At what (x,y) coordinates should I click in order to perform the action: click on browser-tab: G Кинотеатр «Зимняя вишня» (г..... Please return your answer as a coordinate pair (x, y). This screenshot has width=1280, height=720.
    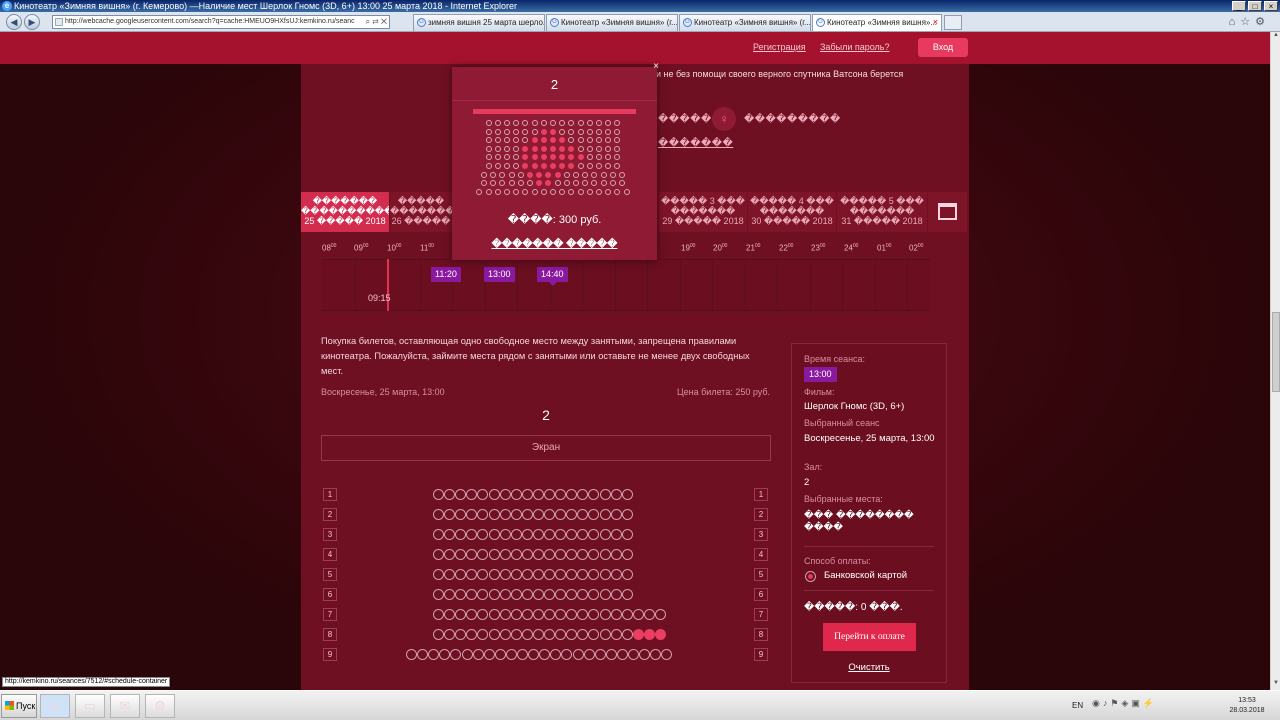
    Looking at the image, I should click on (745, 22).